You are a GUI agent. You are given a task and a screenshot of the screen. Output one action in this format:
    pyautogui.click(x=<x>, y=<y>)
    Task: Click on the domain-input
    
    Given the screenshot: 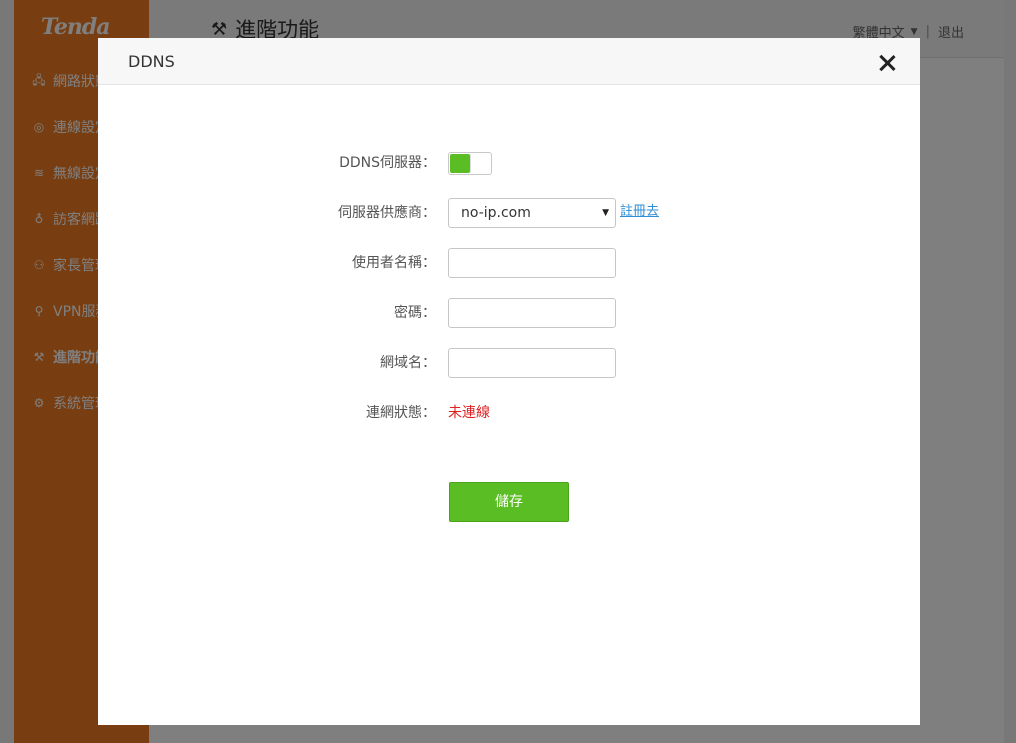 What is the action you would take?
    pyautogui.click(x=532, y=363)
    